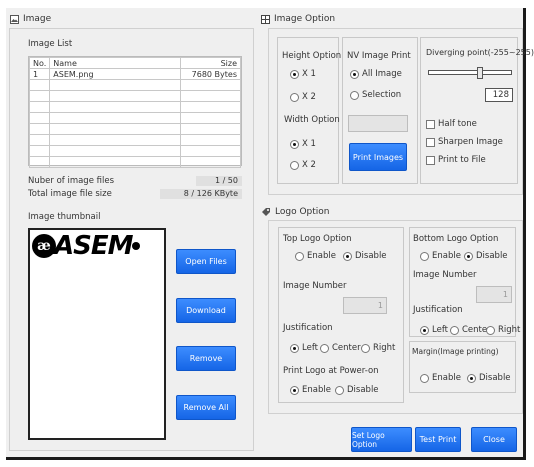 The image size is (534, 467). I want to click on column-header-name: Name, so click(115, 63).